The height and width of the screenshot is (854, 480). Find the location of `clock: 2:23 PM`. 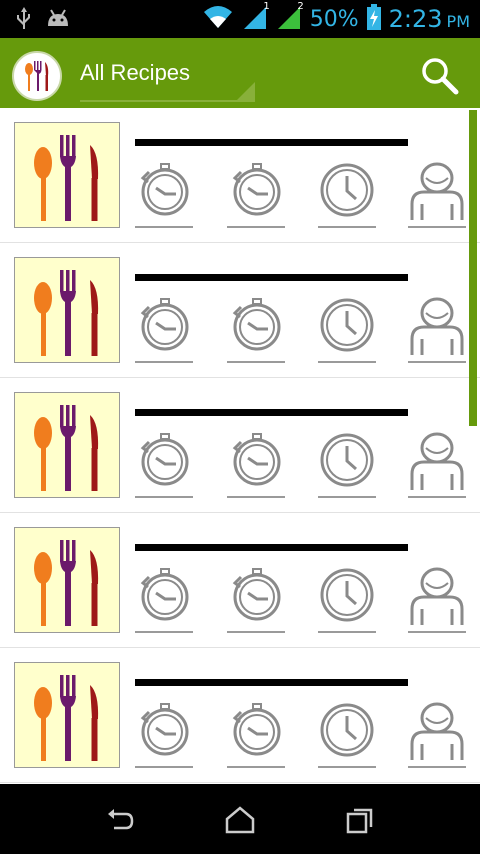

clock: 2:23 PM is located at coordinates (429, 19).